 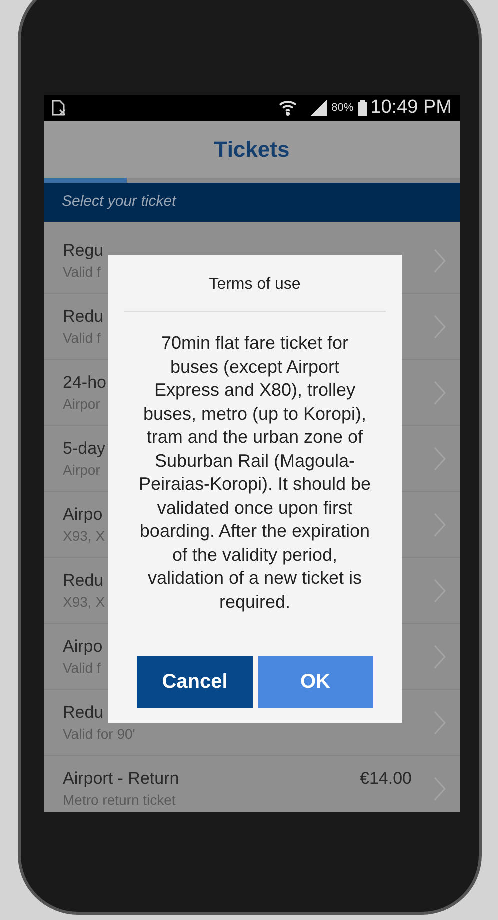 What do you see at coordinates (315, 682) in the screenshot?
I see `ok-button: OK` at bounding box center [315, 682].